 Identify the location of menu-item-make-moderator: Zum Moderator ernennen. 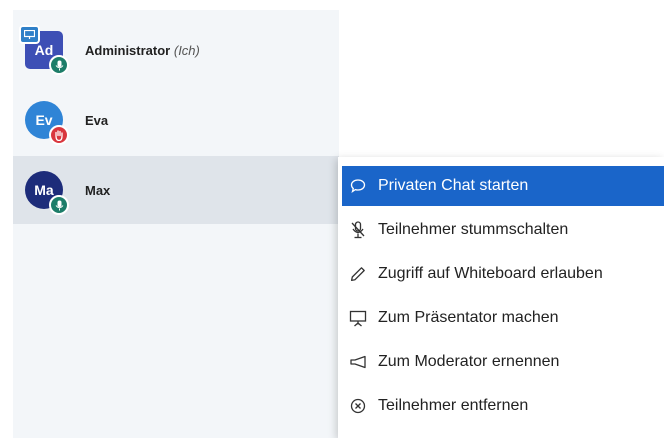
(503, 362).